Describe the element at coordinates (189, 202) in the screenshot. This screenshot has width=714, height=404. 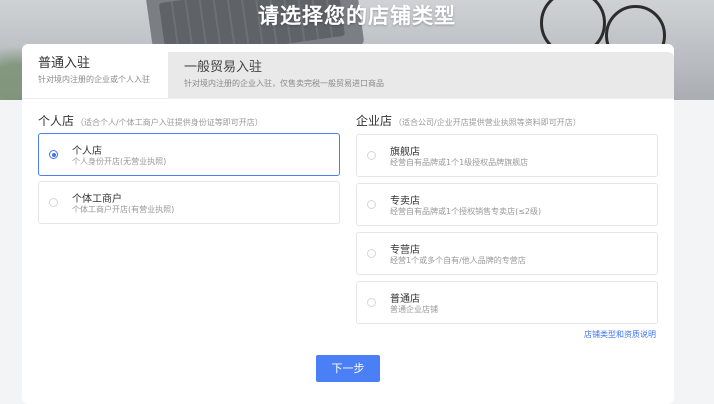
I see `option-individual-business: 个体工商户 个体工商户开店(有营业执照)` at that location.